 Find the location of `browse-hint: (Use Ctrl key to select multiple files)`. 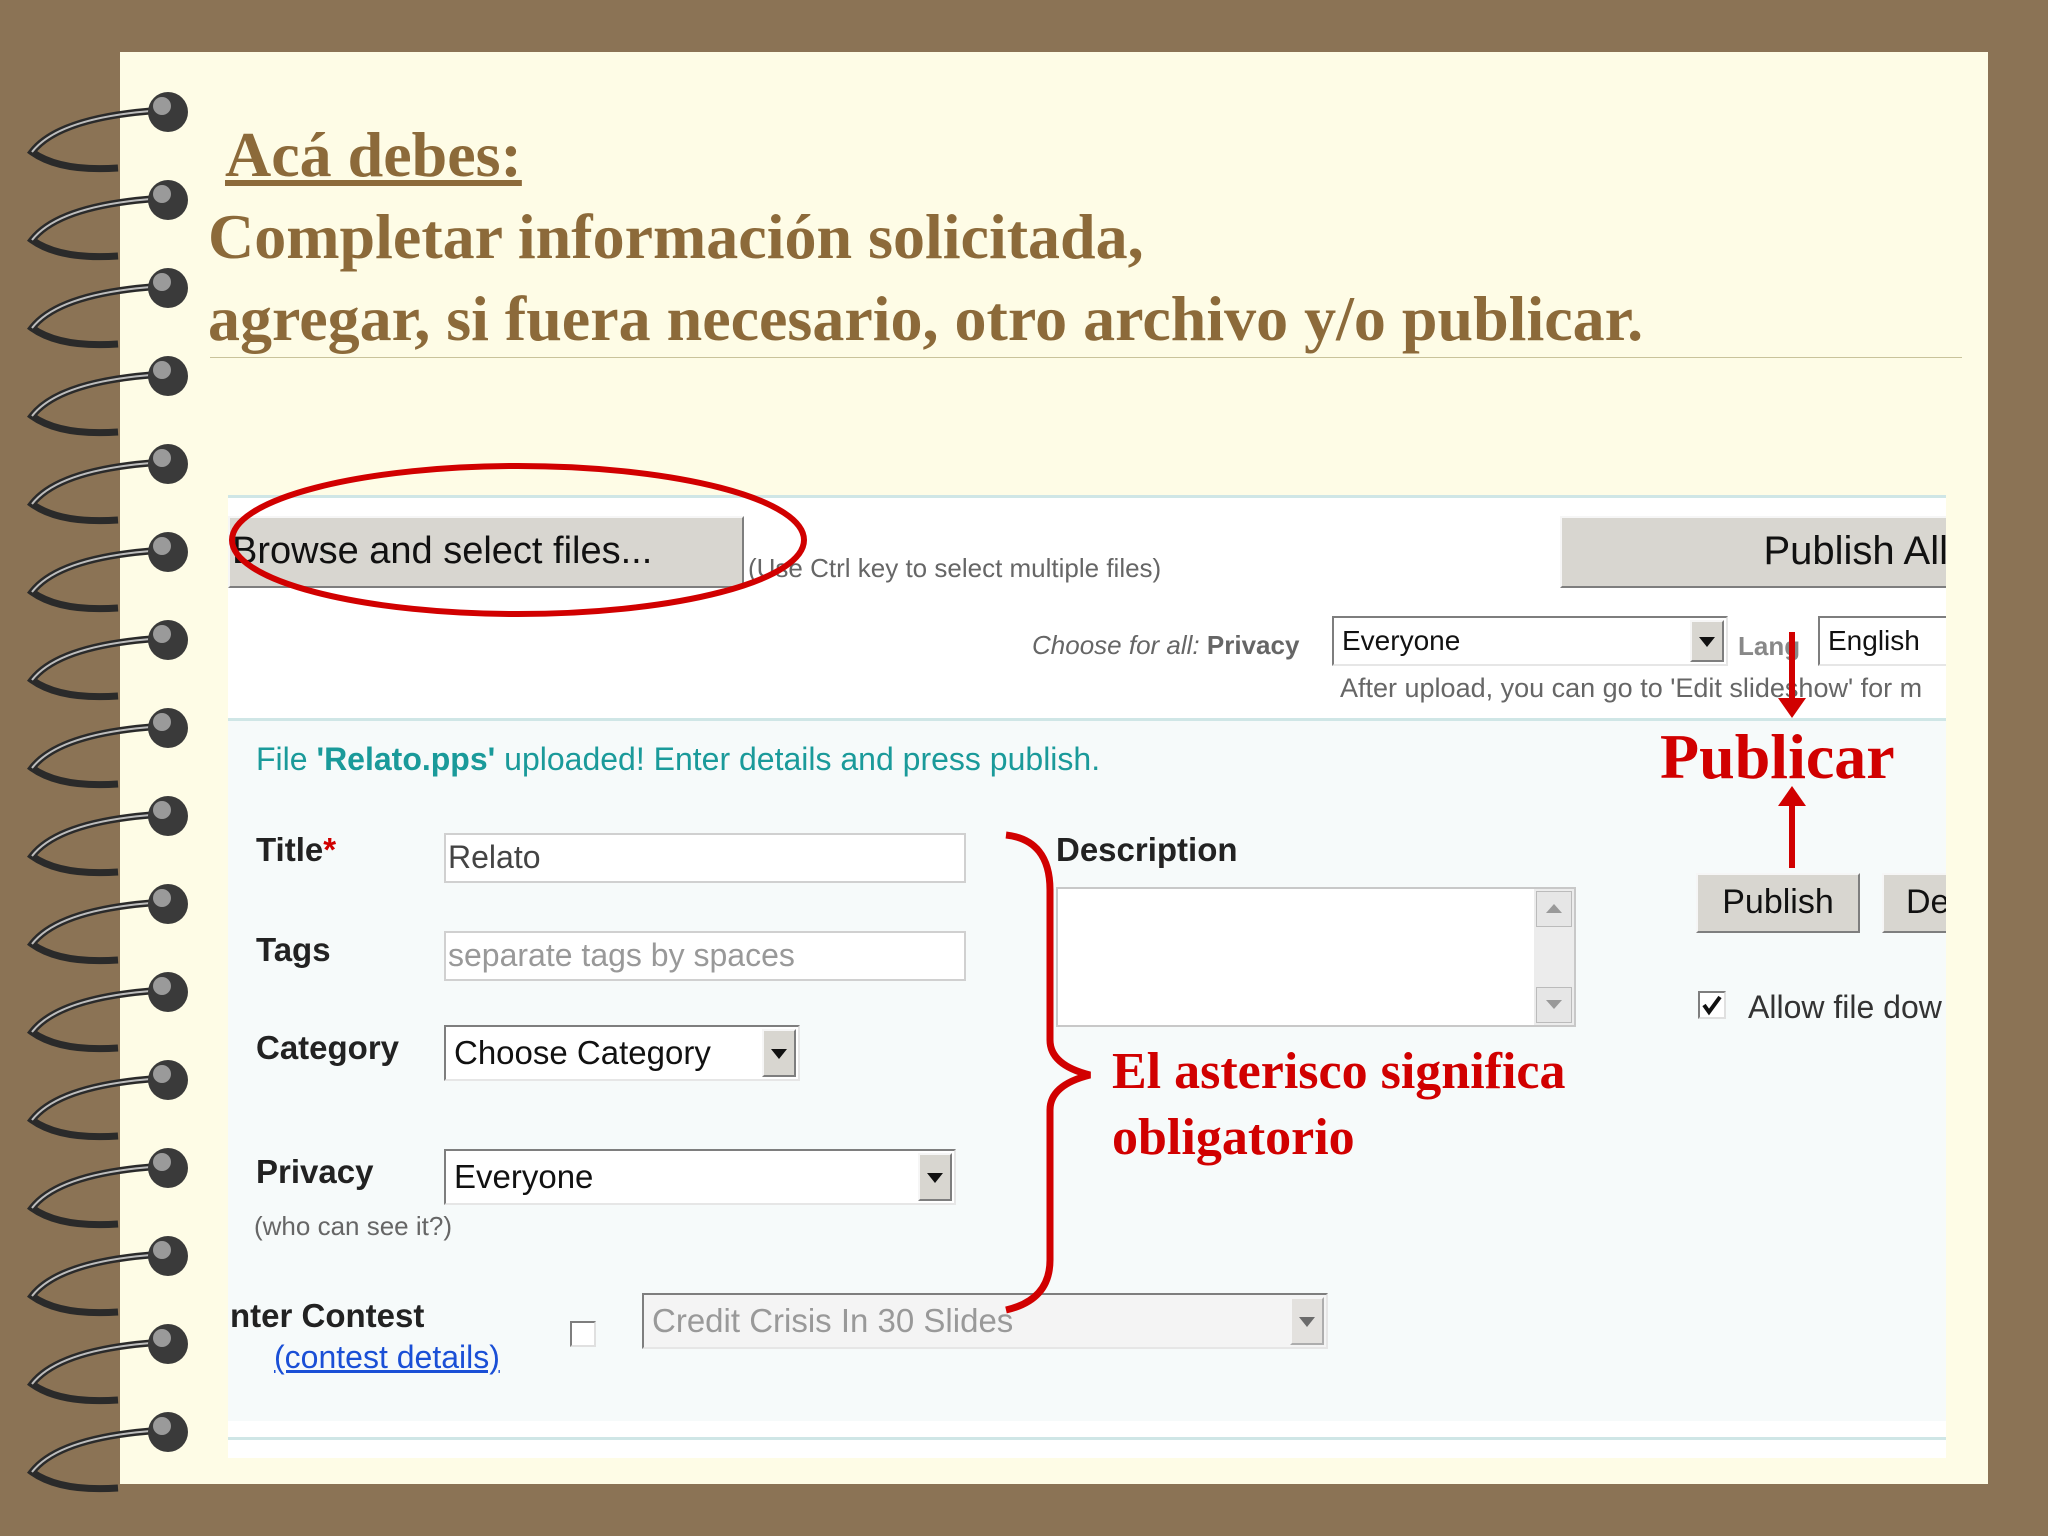

browse-hint: (Use Ctrl key to select multiple files) is located at coordinates (955, 568).